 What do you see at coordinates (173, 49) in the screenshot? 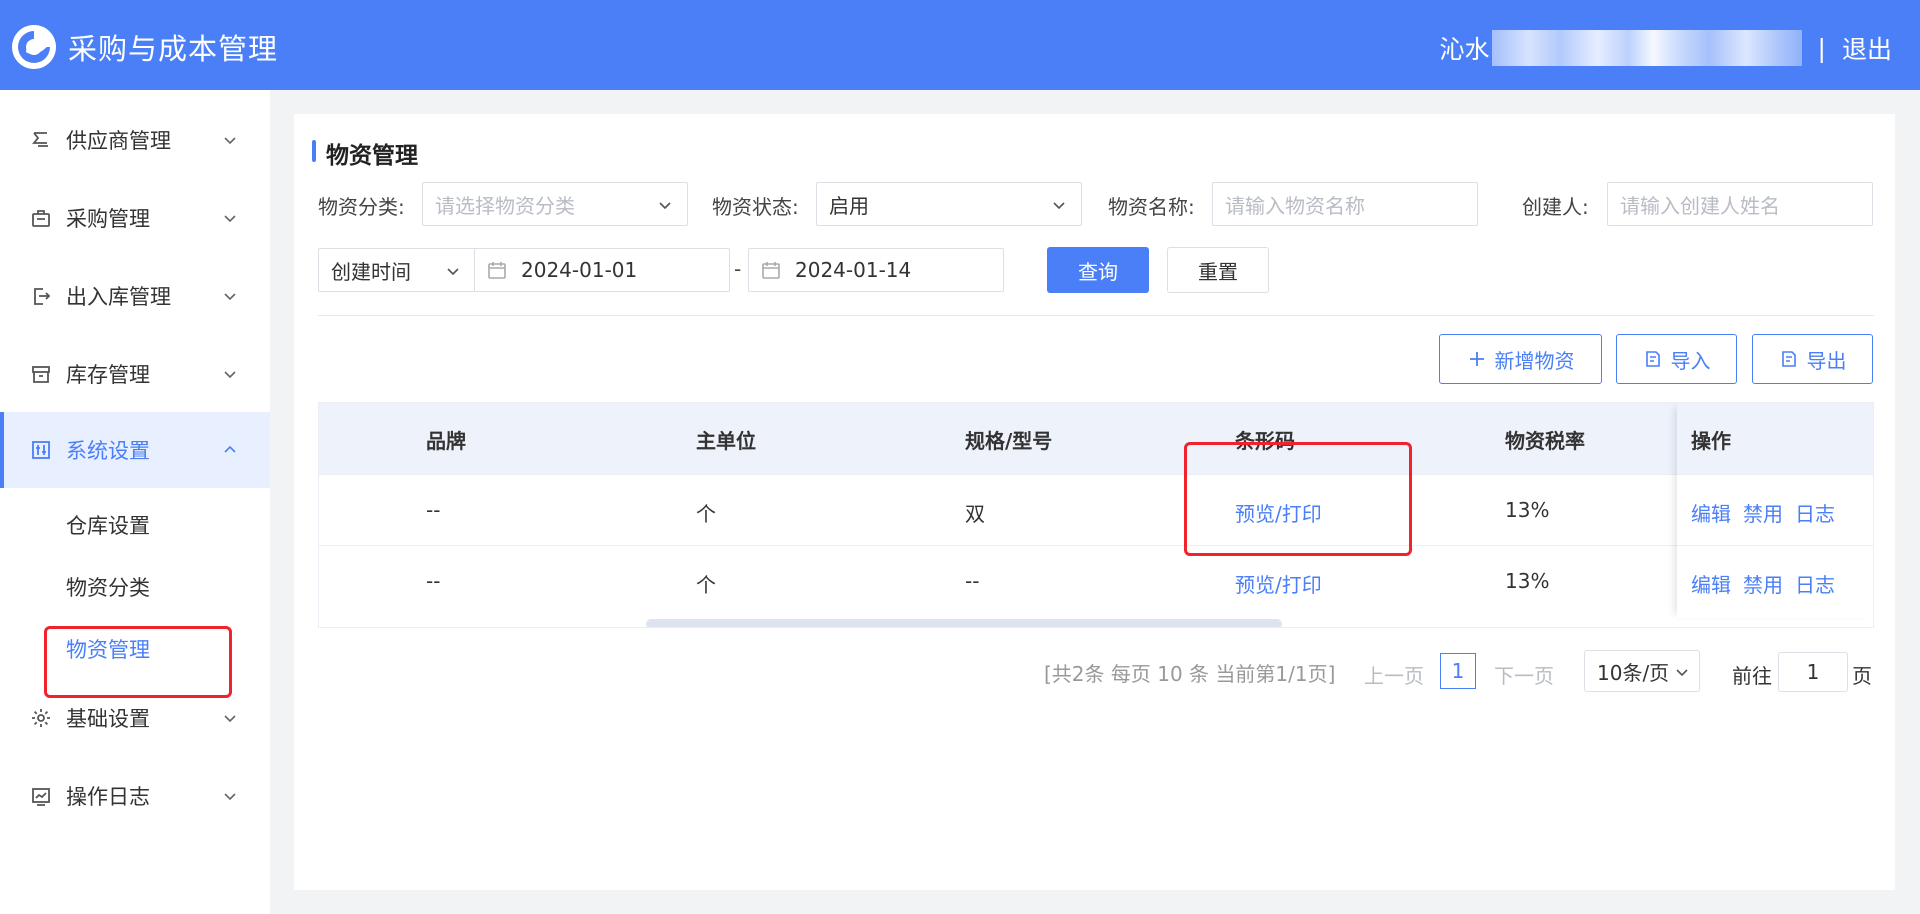
I see `app-title: 采购与成本管理` at bounding box center [173, 49].